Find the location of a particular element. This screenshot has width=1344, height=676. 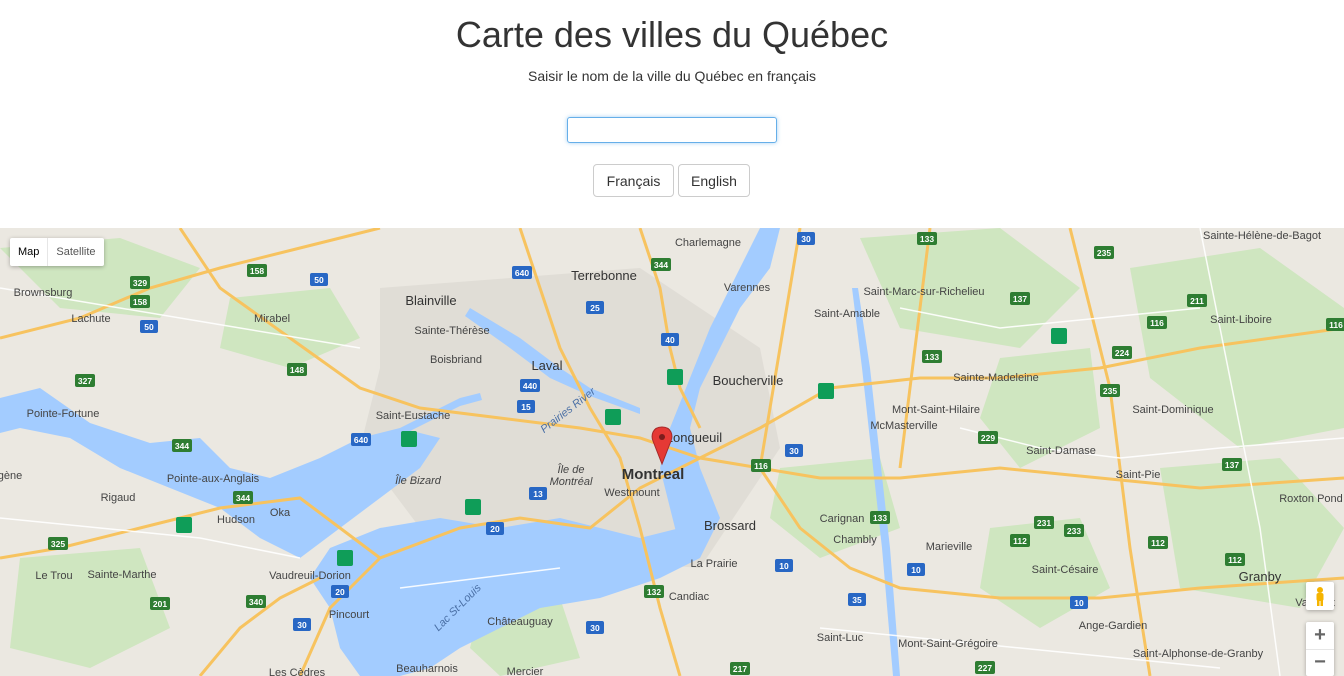

svg-text: Sainte-Marthe is located at coordinates (121, 575).